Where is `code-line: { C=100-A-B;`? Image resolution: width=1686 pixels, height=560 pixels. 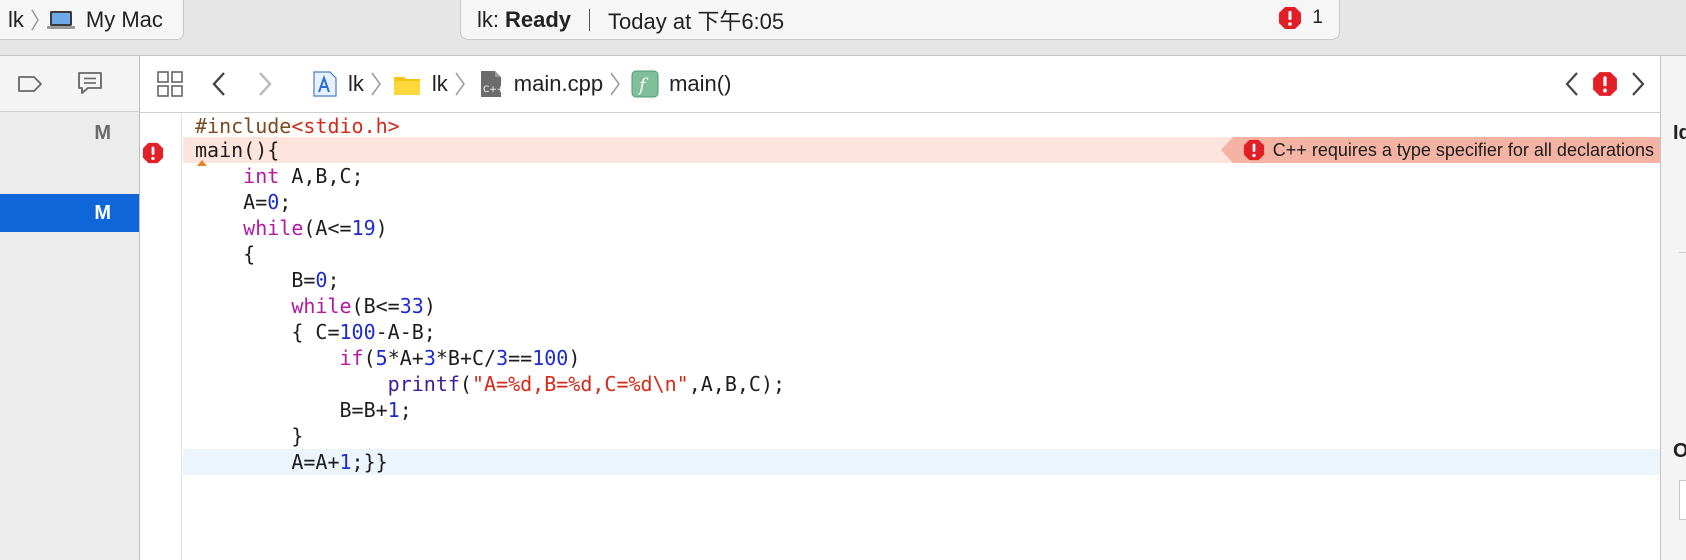
code-line: { C=100-A-B; is located at coordinates (921, 332).